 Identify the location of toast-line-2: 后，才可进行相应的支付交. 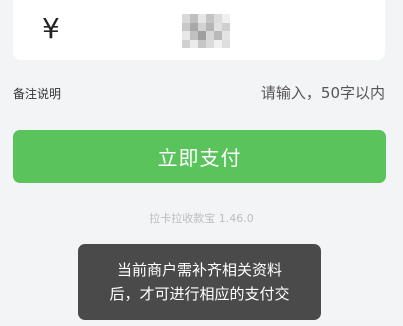
(199, 294).